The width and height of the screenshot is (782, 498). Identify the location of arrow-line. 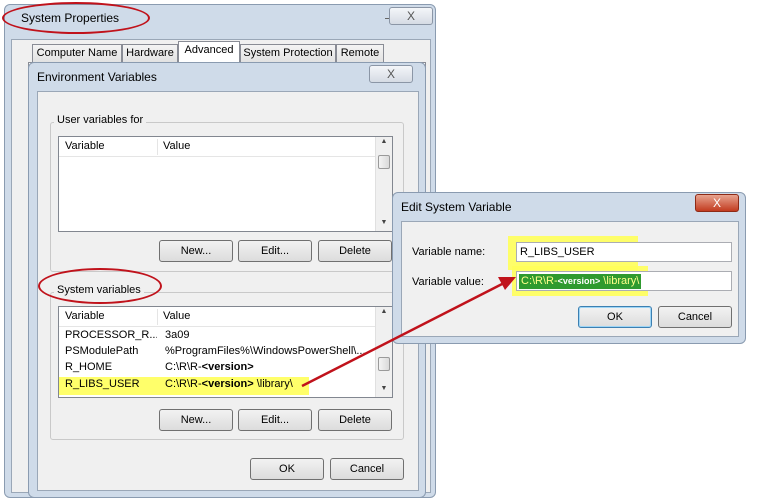
(404, 334).